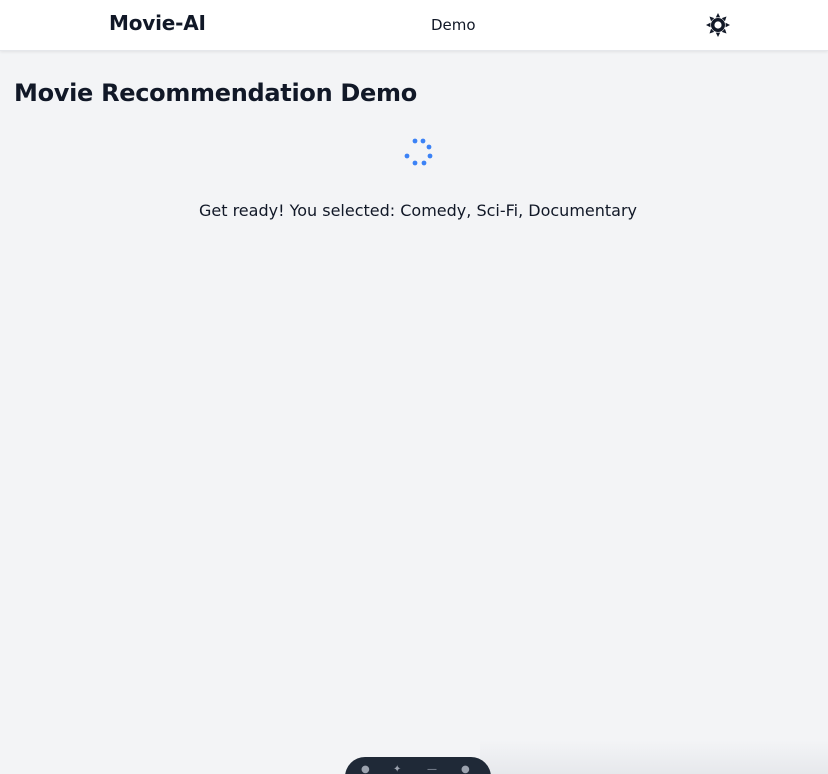 The height and width of the screenshot is (774, 828). What do you see at coordinates (433, 769) in the screenshot?
I see `toolbar-icon: —` at bounding box center [433, 769].